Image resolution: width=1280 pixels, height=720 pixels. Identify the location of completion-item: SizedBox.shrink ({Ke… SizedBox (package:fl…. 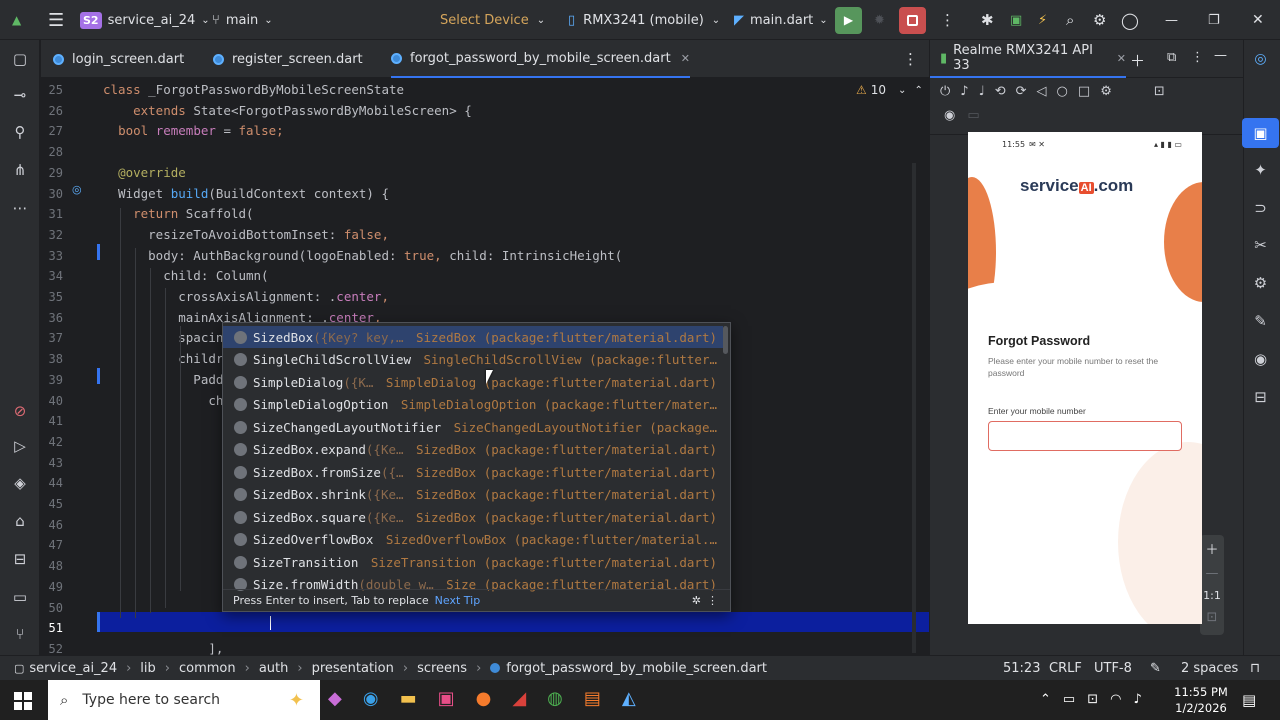
(473, 495).